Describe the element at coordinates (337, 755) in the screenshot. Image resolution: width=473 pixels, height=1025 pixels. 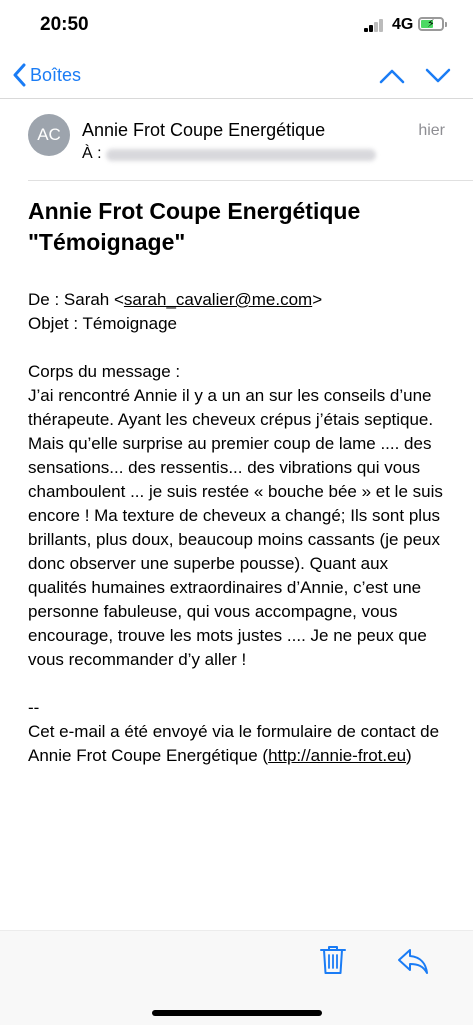
I see `website-link: http://annie-frot.eu` at that location.